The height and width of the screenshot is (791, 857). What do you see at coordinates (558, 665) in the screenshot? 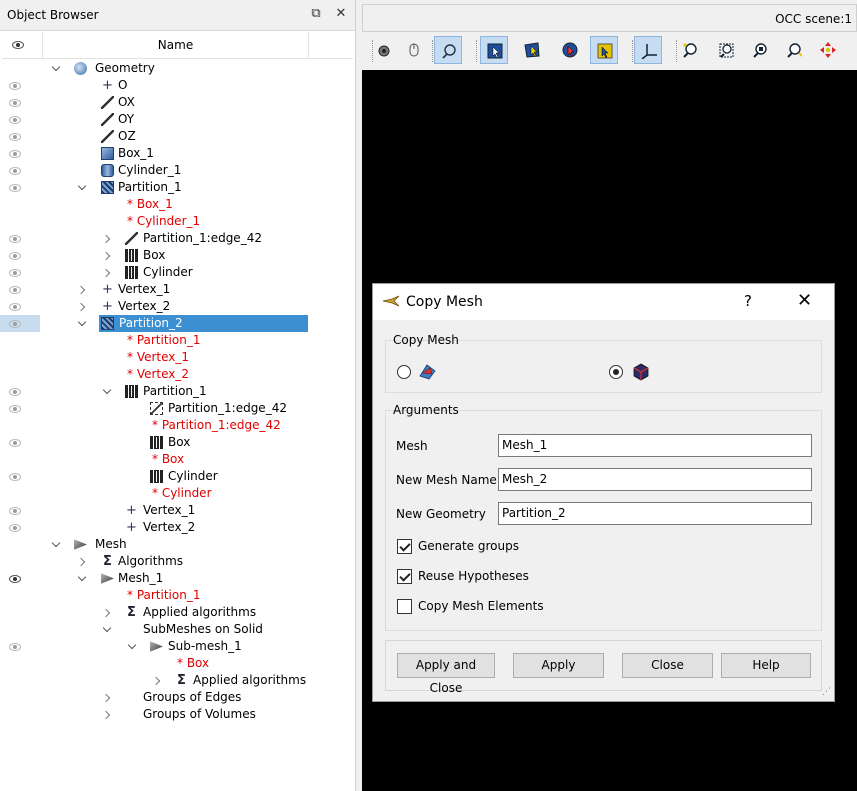
I see `apply-button: Apply` at bounding box center [558, 665].